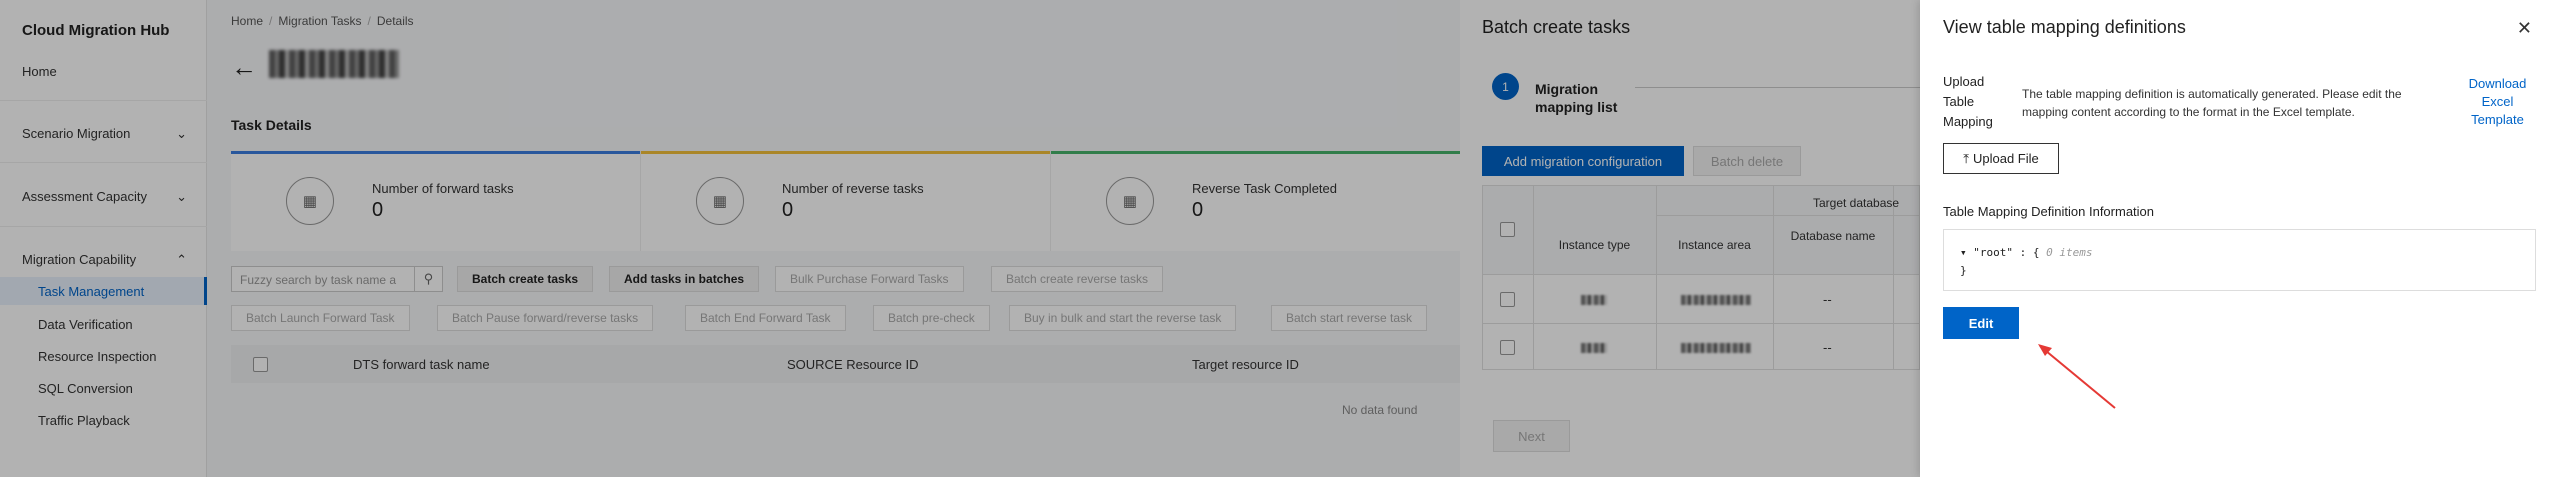 This screenshot has height=477, width=2550. Describe the element at coordinates (1963, 270) in the screenshot. I see `json-closing-brace: }` at that location.